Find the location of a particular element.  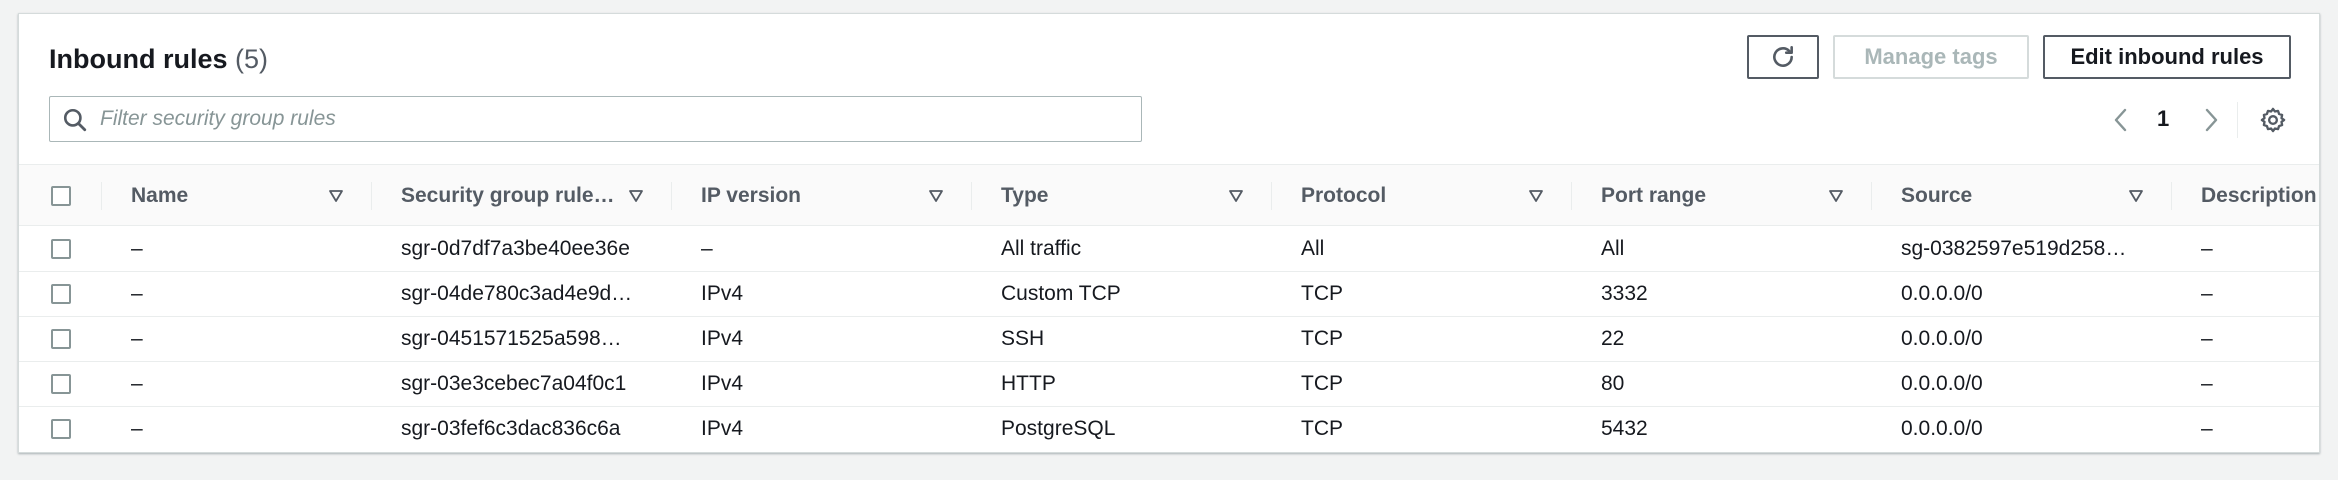

page-title: Inbound rules (5) is located at coordinates (158, 59).